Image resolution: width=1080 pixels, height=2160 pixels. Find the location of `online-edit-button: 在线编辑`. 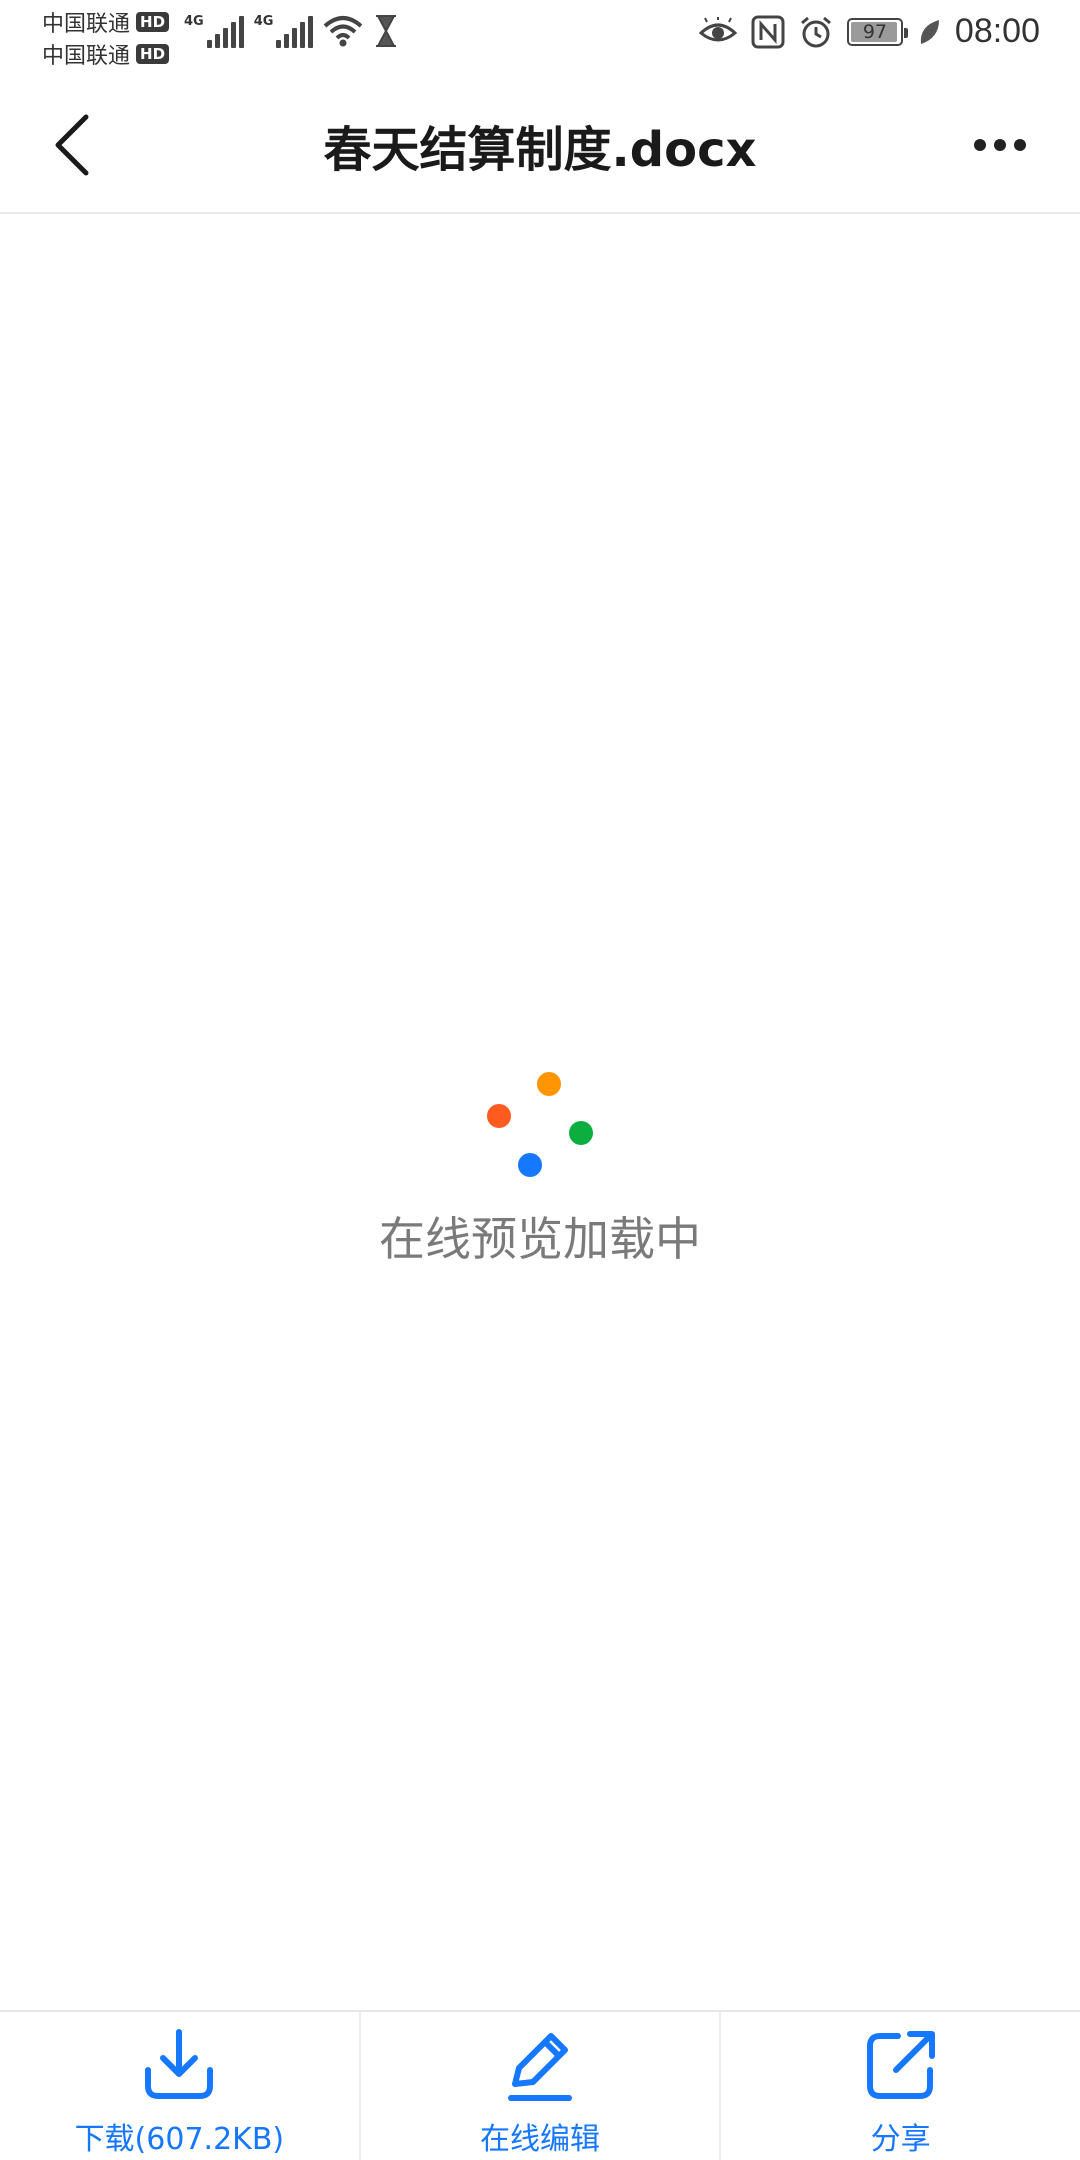

online-edit-button: 在线编辑 is located at coordinates (541, 2086).